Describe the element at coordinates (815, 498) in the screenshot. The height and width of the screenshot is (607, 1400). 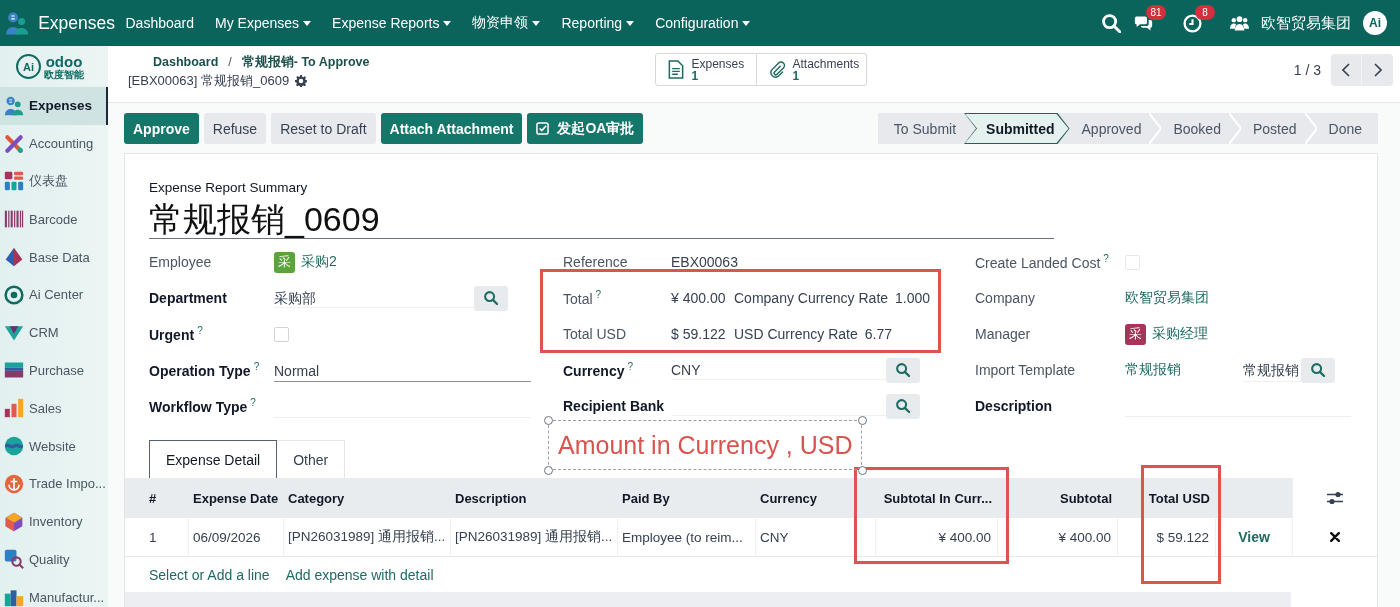
I see `column-header: Currency` at that location.